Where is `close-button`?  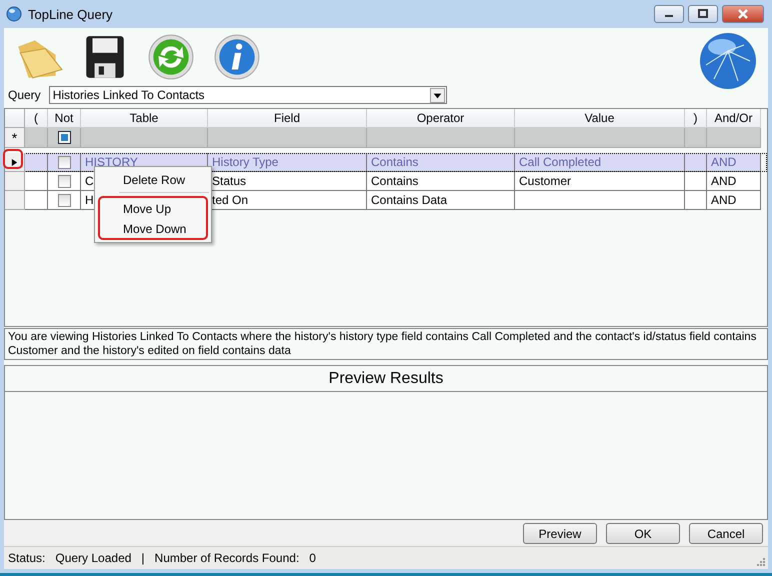
close-button is located at coordinates (743, 14).